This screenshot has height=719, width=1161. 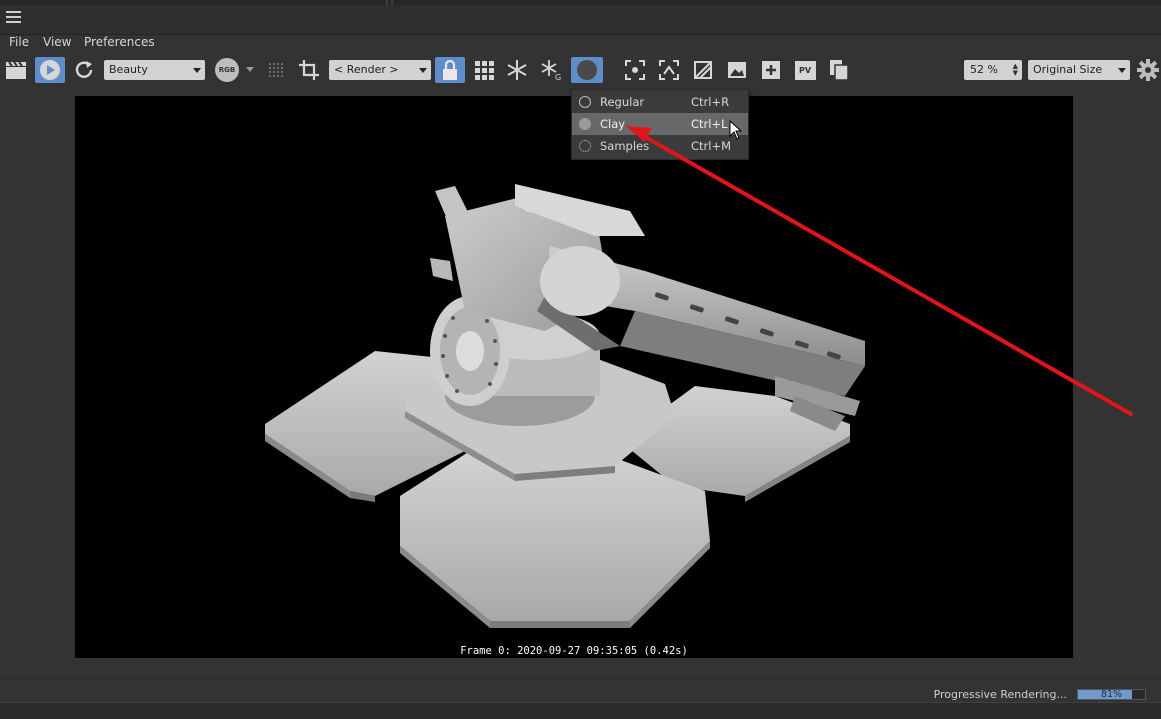 What do you see at coordinates (154, 70) in the screenshot?
I see `channel-select: Beauty` at bounding box center [154, 70].